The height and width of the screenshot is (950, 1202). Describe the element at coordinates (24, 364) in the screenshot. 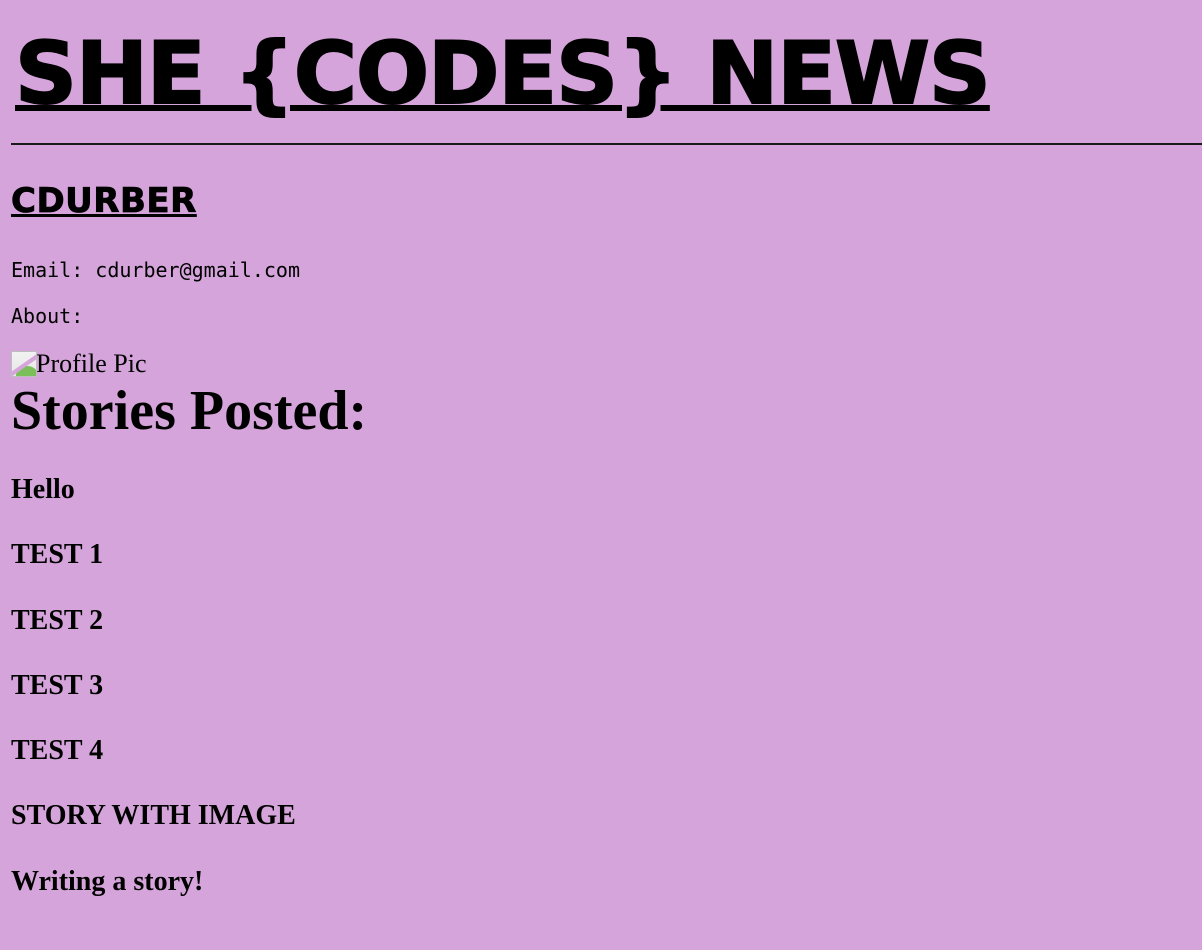

I see `broken-image-icon` at that location.